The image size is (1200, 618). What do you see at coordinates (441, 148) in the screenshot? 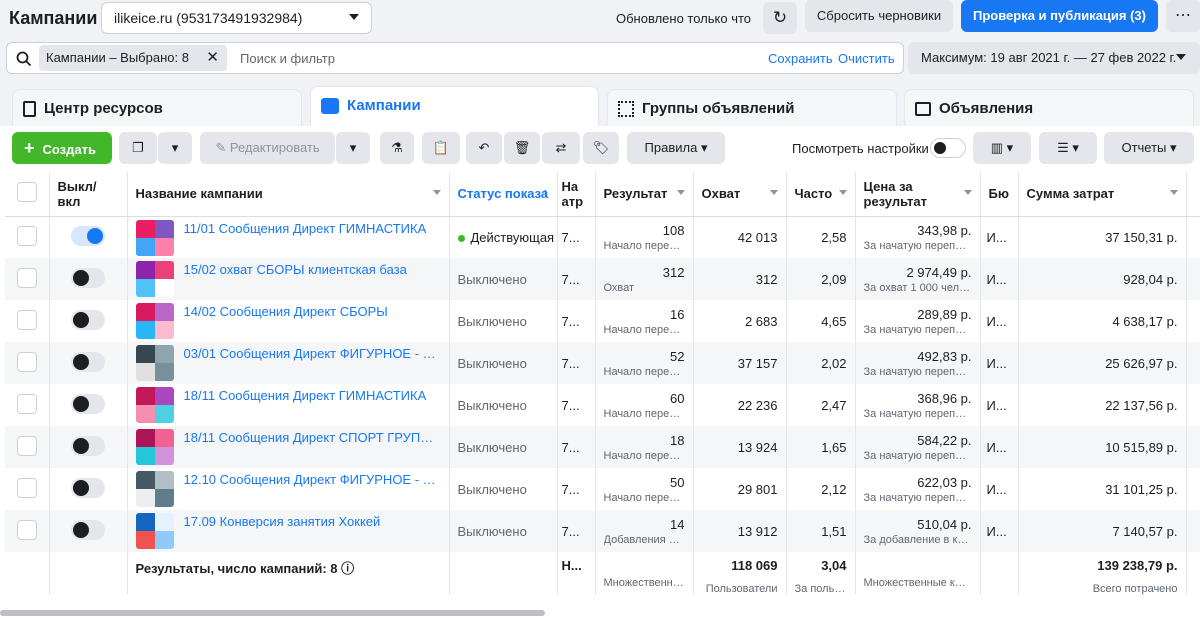
I see `clipboard-button: 📋` at bounding box center [441, 148].